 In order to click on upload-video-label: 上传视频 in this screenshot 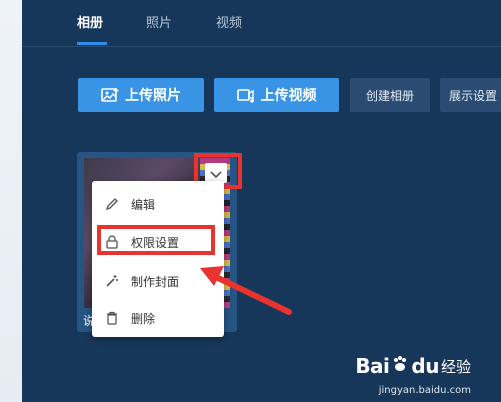, I will do `click(288, 96)`.